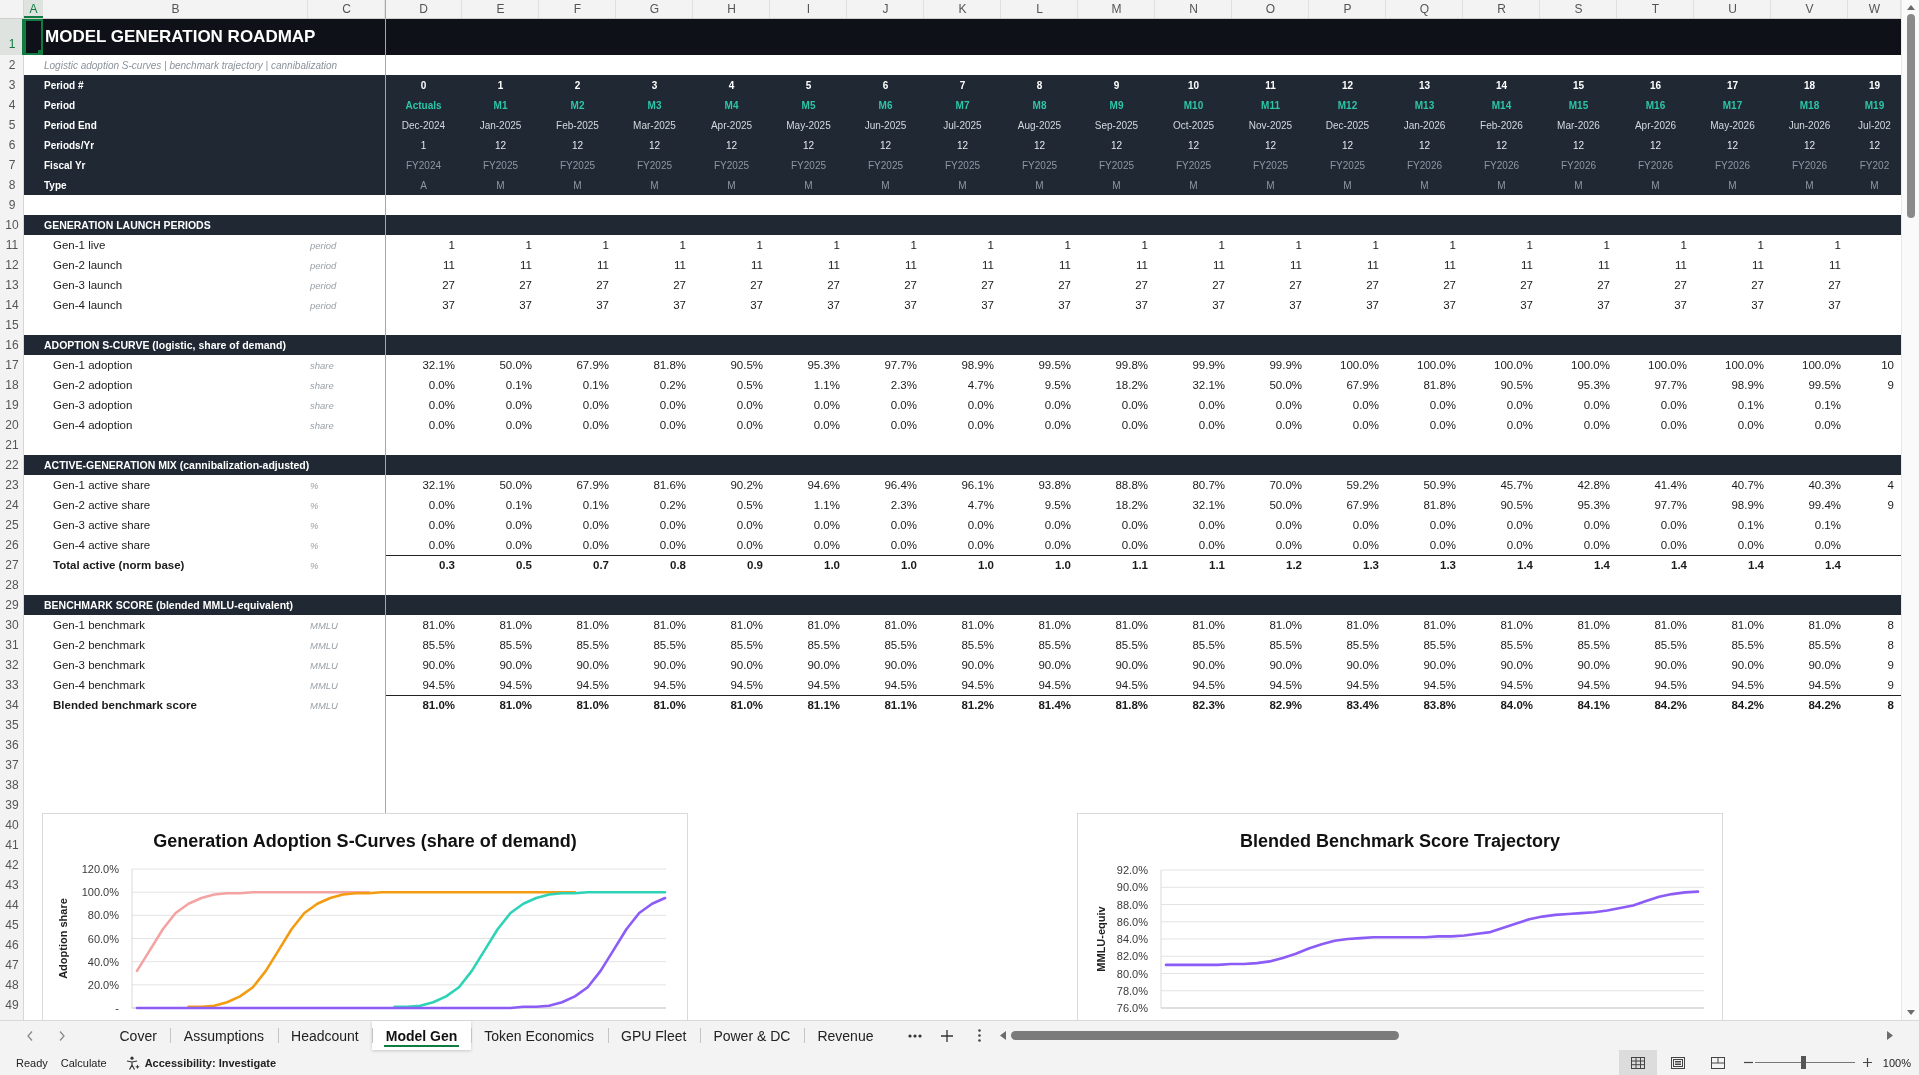 Image resolution: width=1919 pixels, height=1075 pixels. I want to click on column-header: G, so click(654, 9).